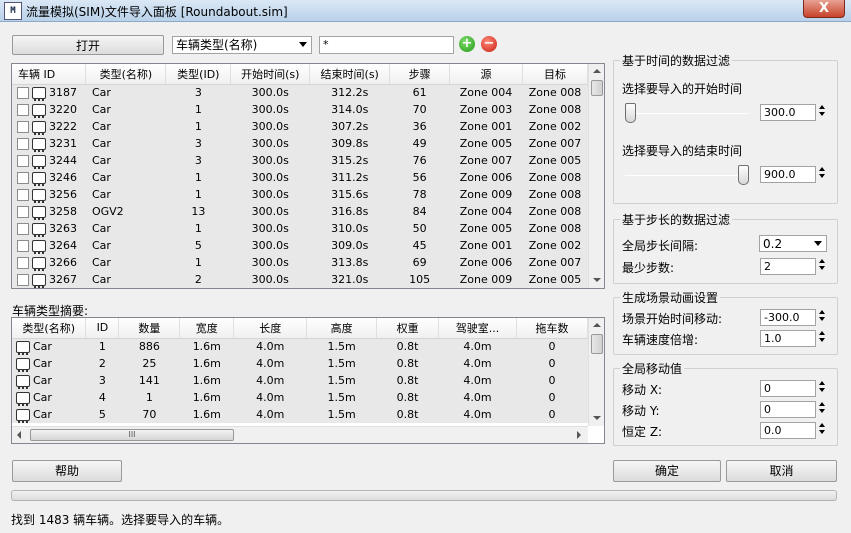 The image size is (851, 533). What do you see at coordinates (49, 194) in the screenshot?
I see `vehicle-id-cell: 3256` at bounding box center [49, 194].